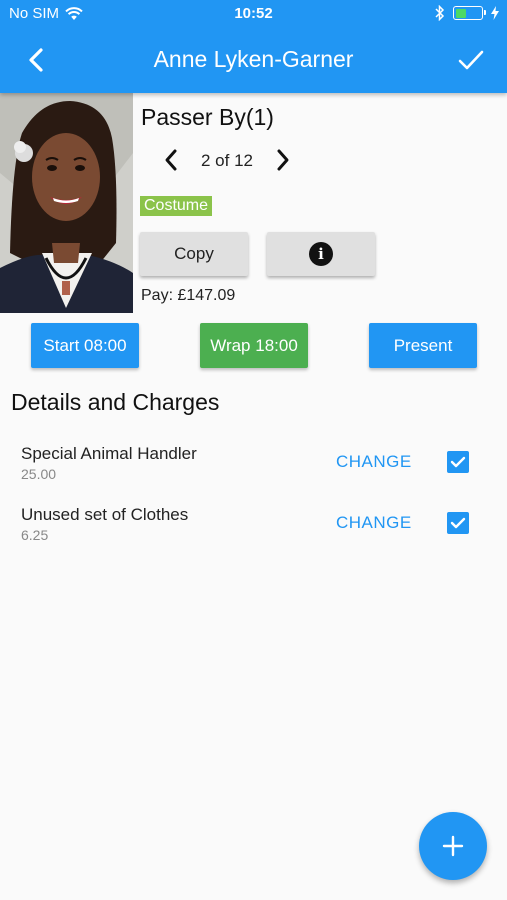  I want to click on battery-icon, so click(469, 13).